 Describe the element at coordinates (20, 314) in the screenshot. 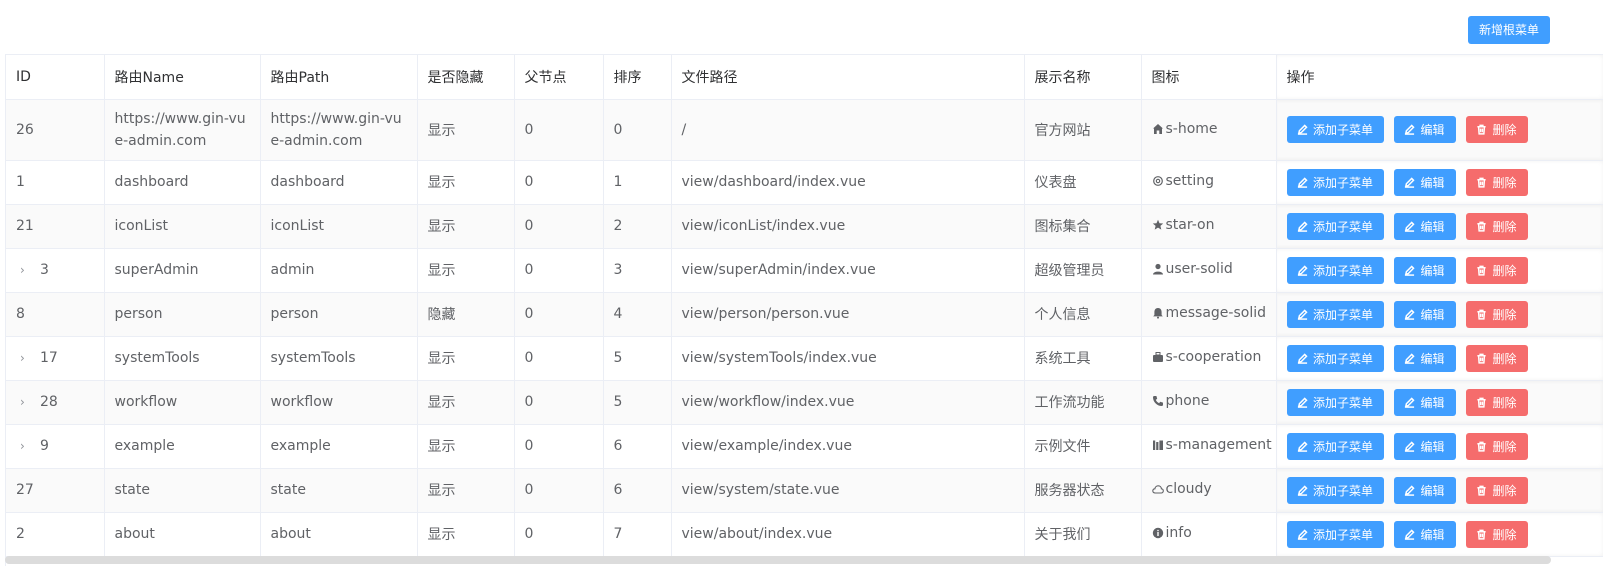

I see `row-id: 8` at that location.